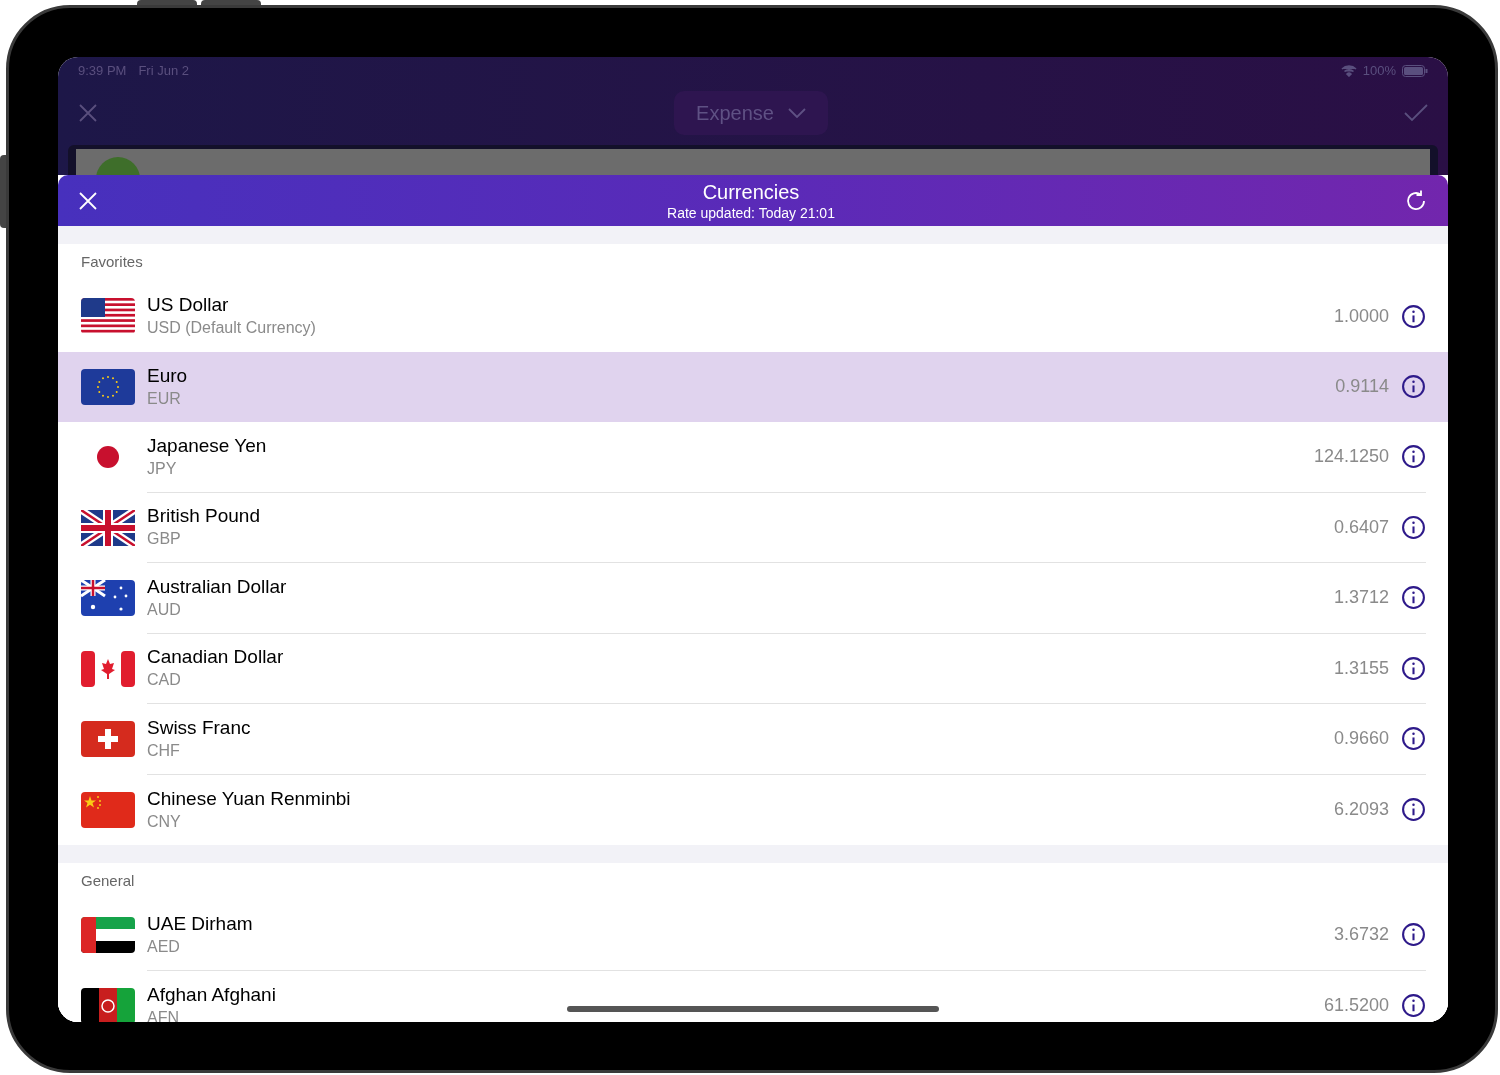 This screenshot has width=1500, height=1075. I want to click on currency-code: AFN, so click(163, 1014).